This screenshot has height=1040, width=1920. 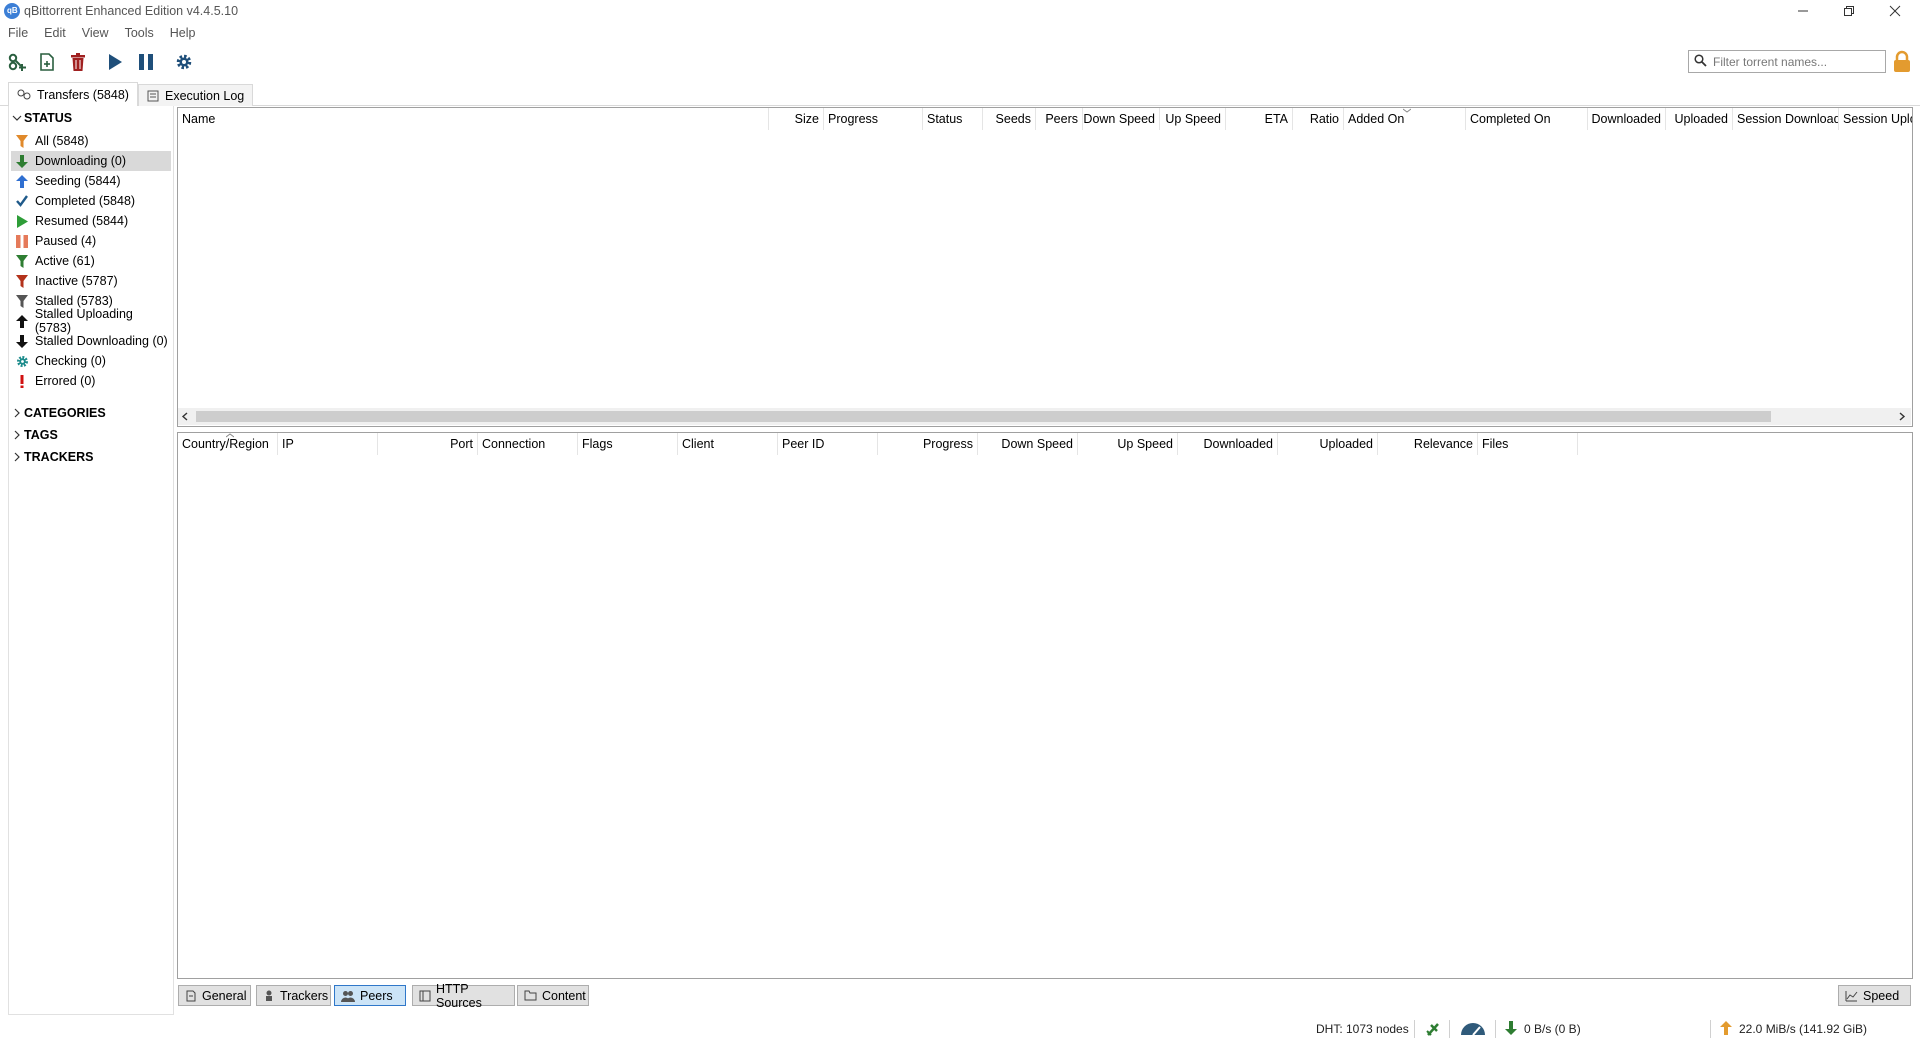 What do you see at coordinates (428, 444) in the screenshot?
I see `column-header-port: Port` at bounding box center [428, 444].